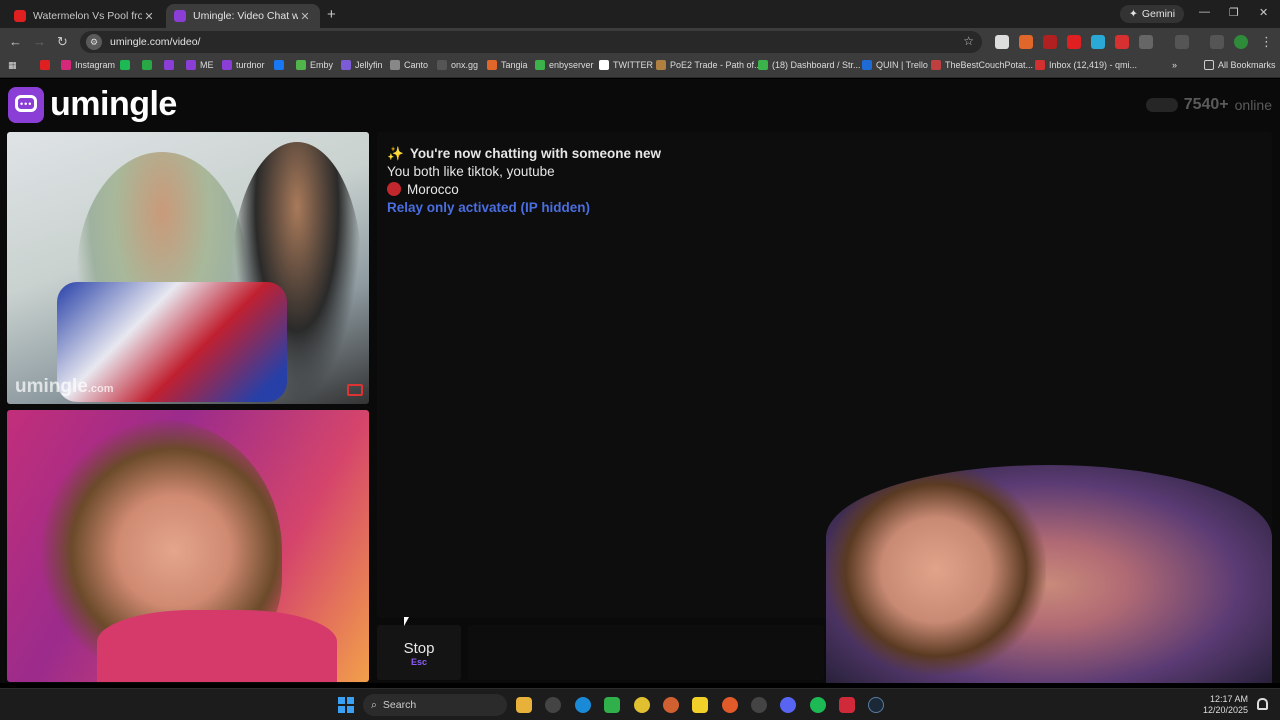 The width and height of the screenshot is (1280, 720). I want to click on bookmark-item: Canto, so click(409, 65).